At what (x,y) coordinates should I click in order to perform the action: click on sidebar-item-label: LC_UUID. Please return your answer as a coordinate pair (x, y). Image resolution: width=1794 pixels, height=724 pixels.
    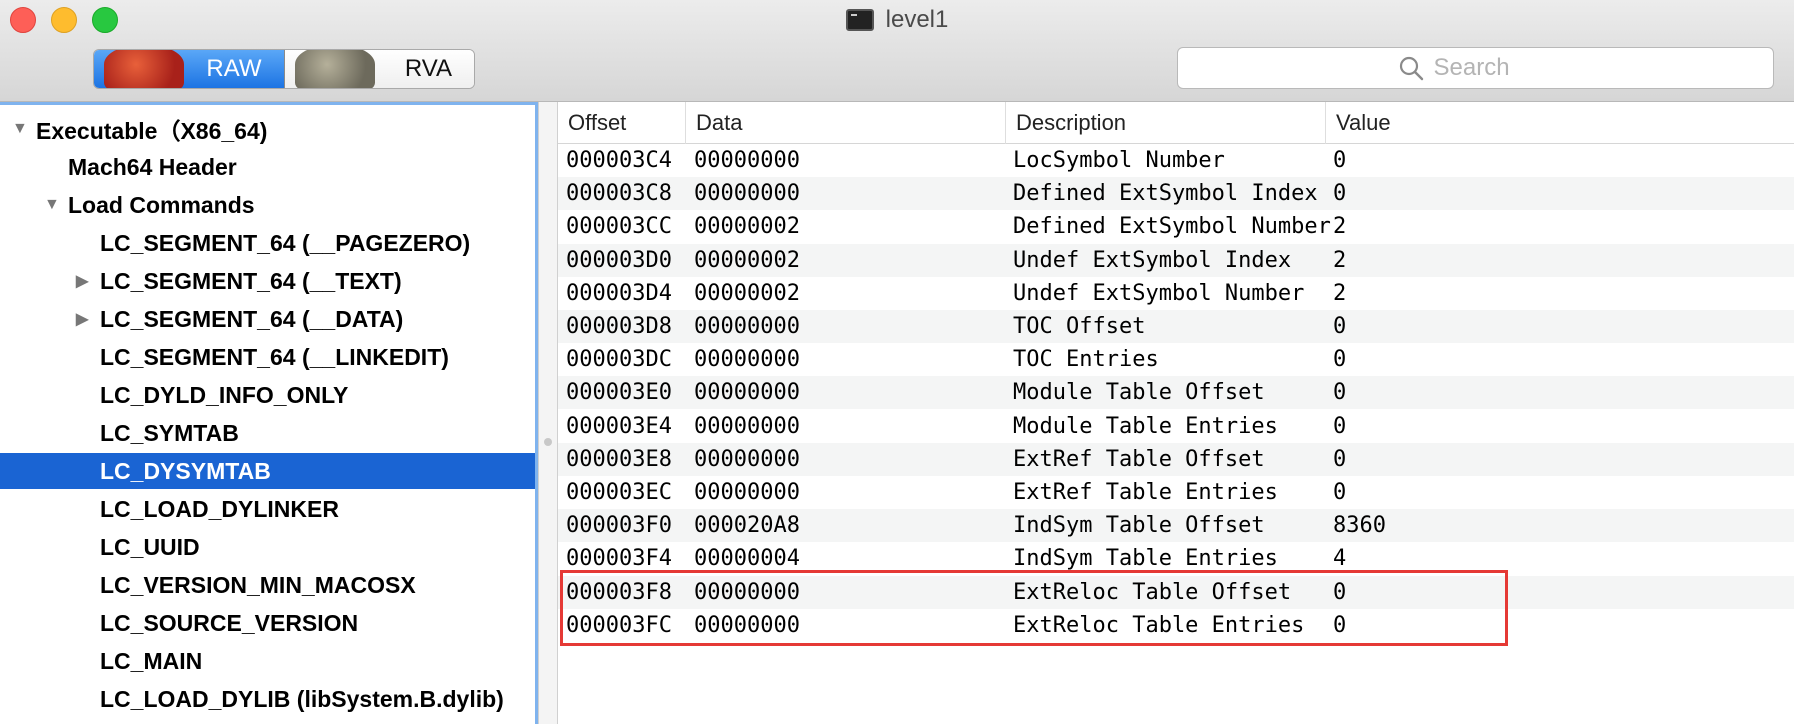
    Looking at the image, I should click on (150, 546).